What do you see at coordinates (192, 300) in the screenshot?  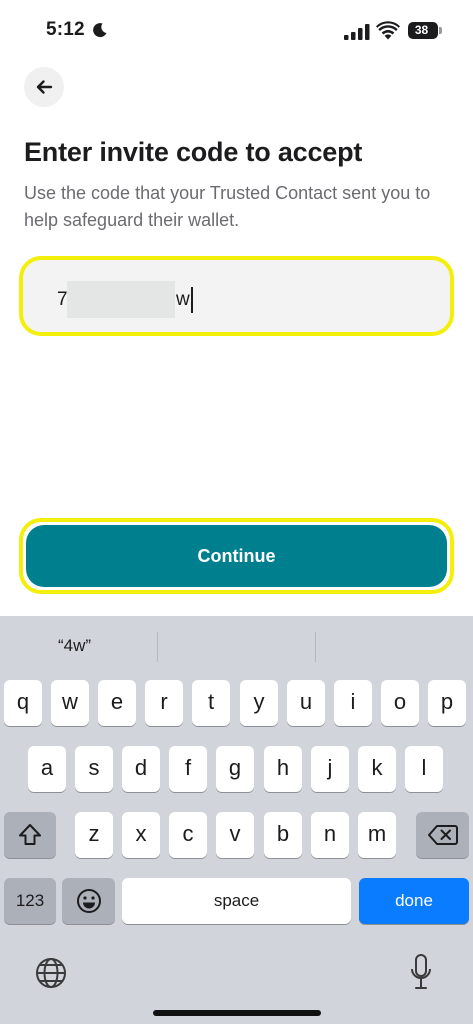 I see `text-cursor` at bounding box center [192, 300].